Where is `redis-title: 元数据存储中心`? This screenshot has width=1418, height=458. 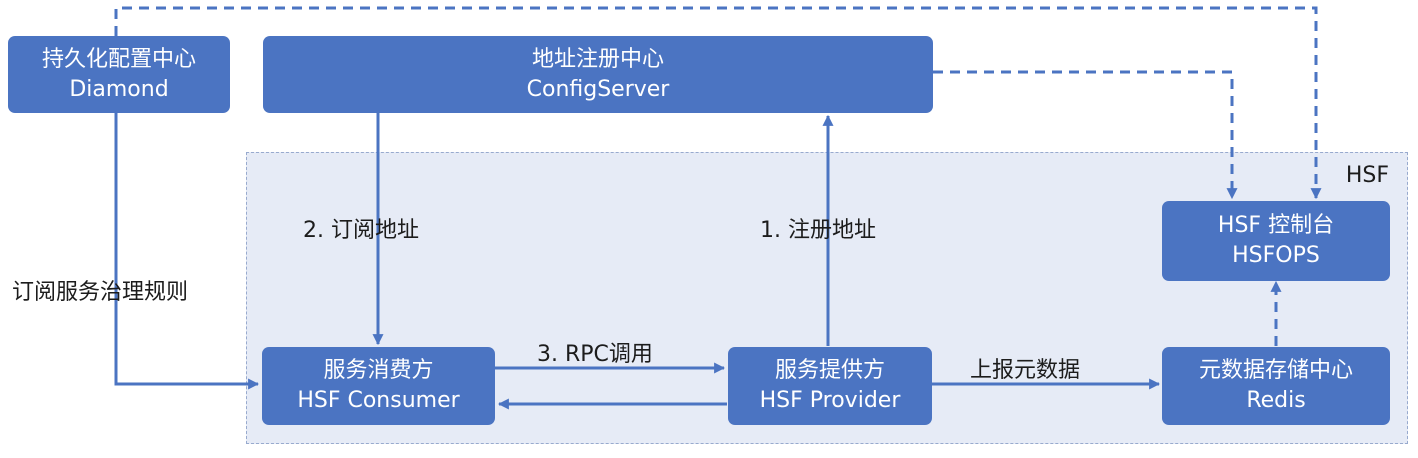
redis-title: 元数据存储中心 is located at coordinates (1275, 370).